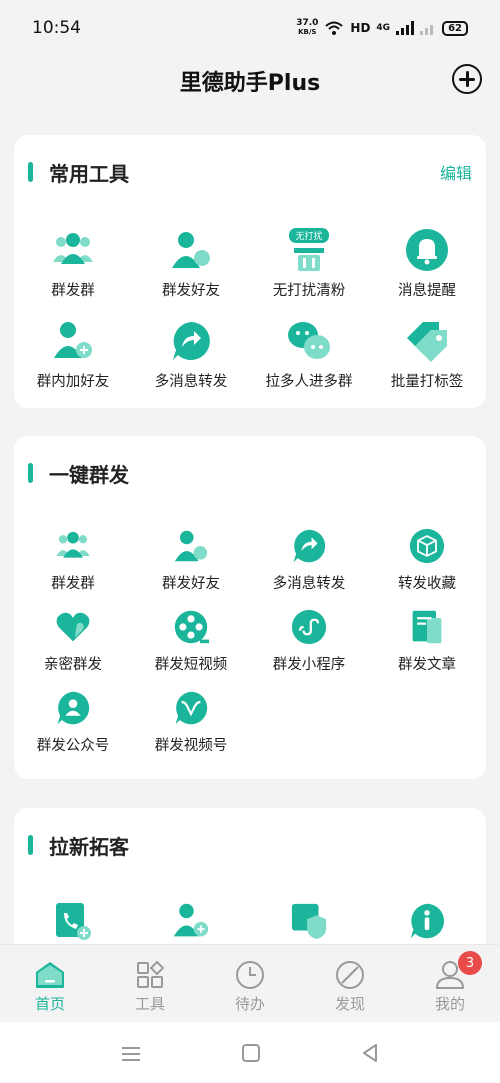 The height and width of the screenshot is (1083, 500). What do you see at coordinates (308, 236) in the screenshot?
I see `svg-text: 无打扰` at bounding box center [308, 236].